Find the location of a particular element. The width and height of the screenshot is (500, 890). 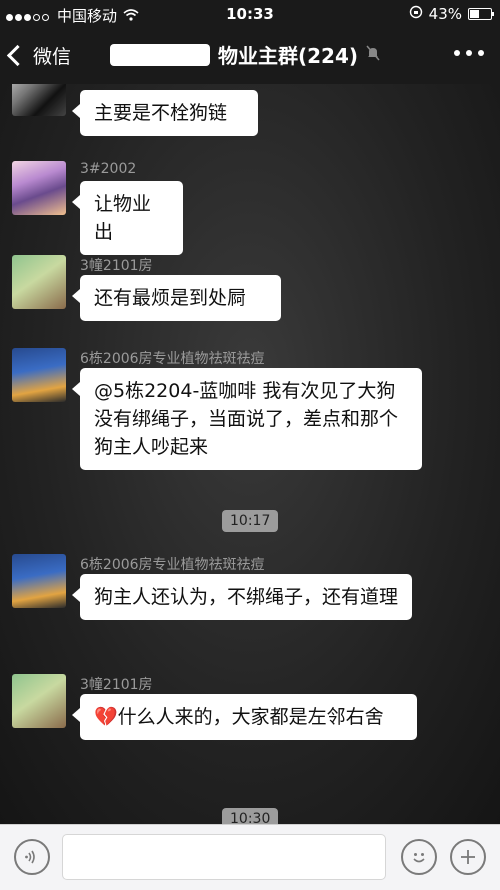

message-text: 主要是不栓狗链 is located at coordinates (161, 113).